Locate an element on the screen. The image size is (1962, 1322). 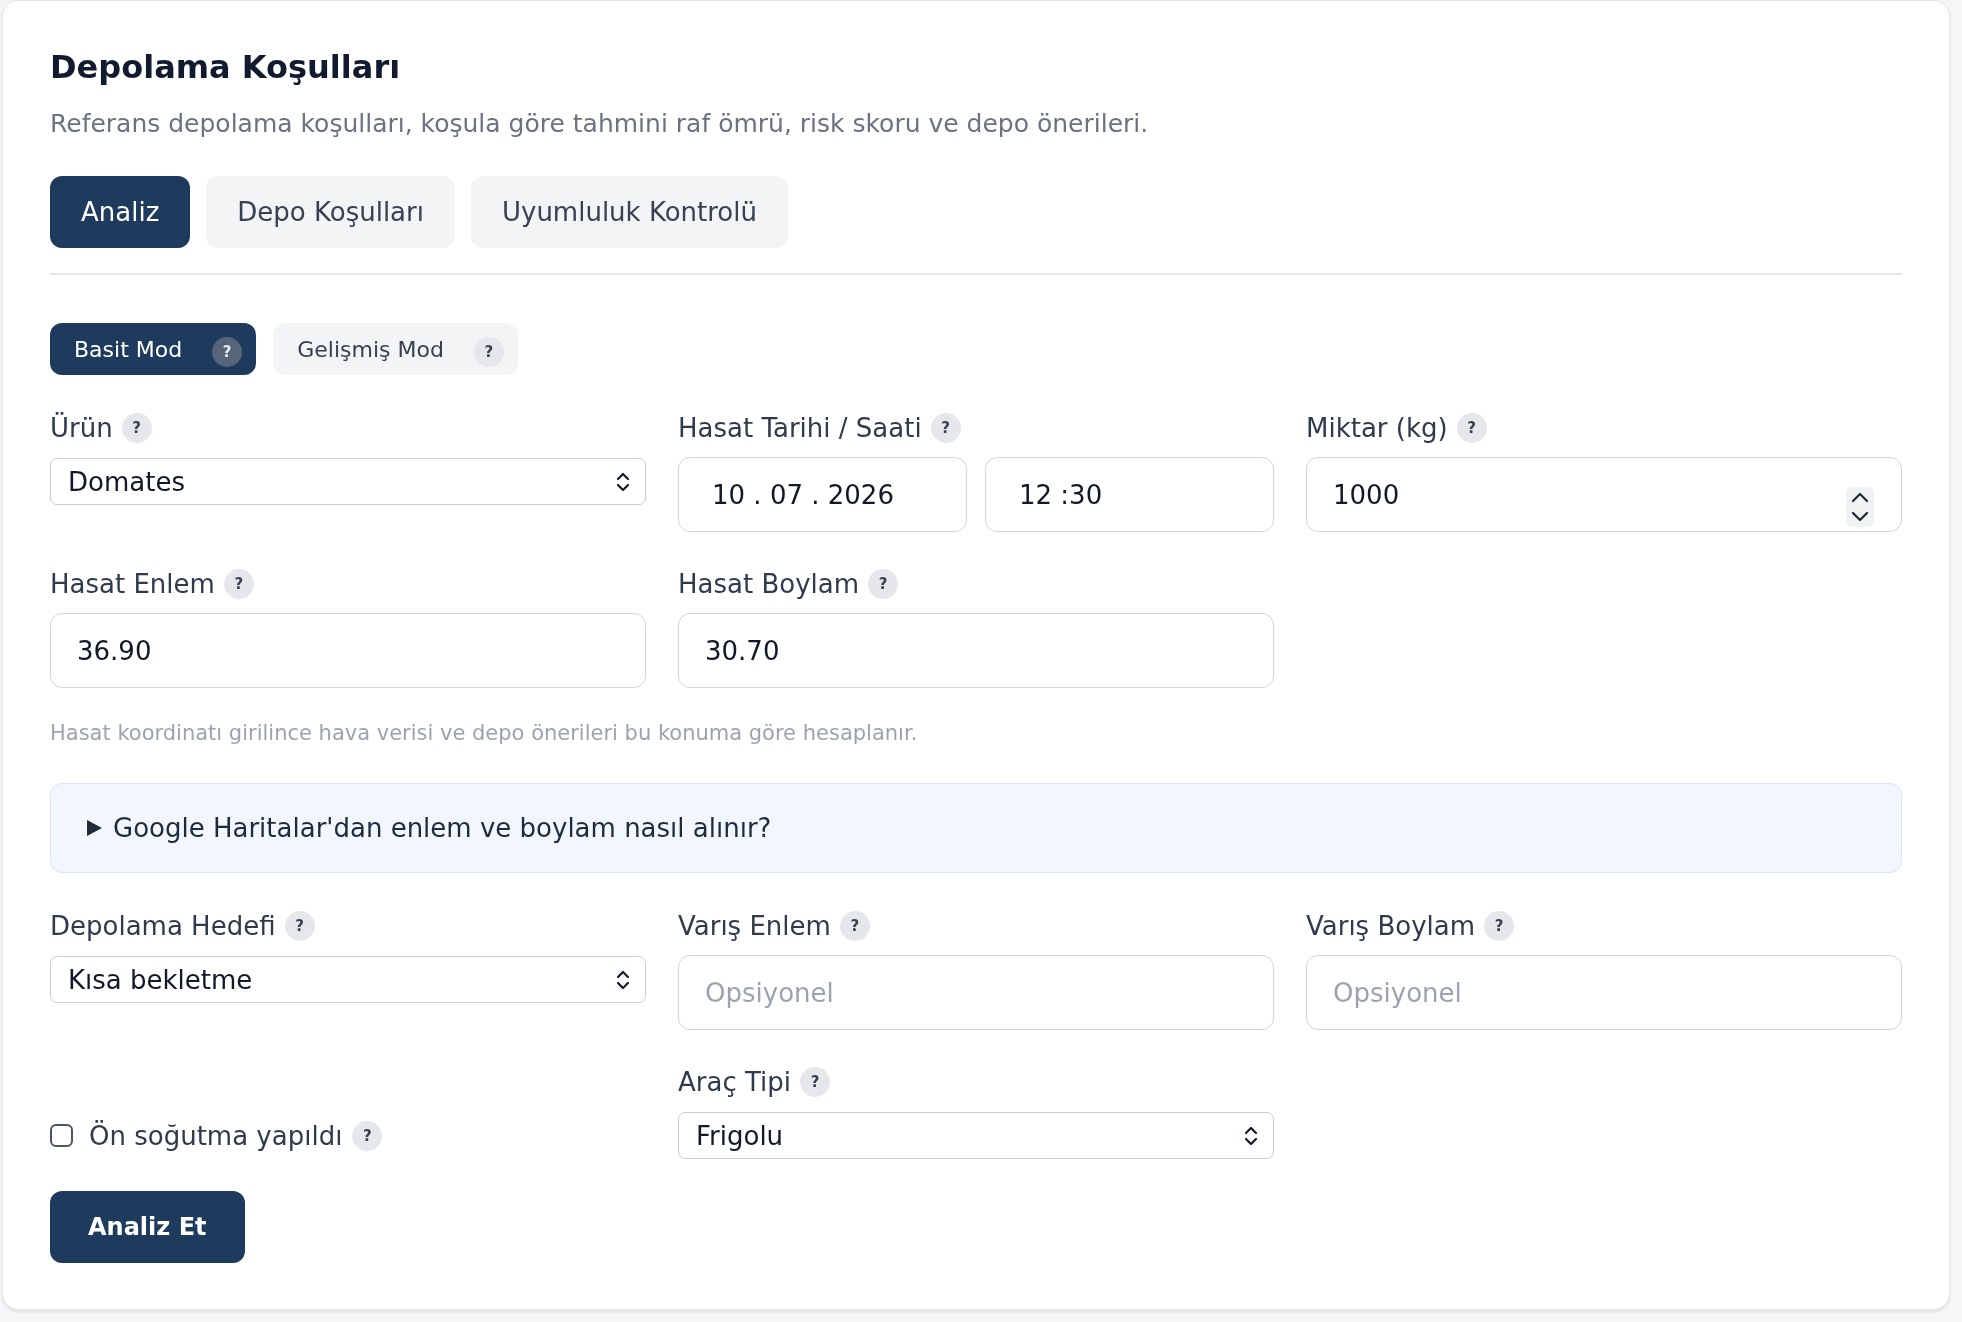
mode-toggle: Gelişmiş Mod ? is located at coordinates (395, 349).